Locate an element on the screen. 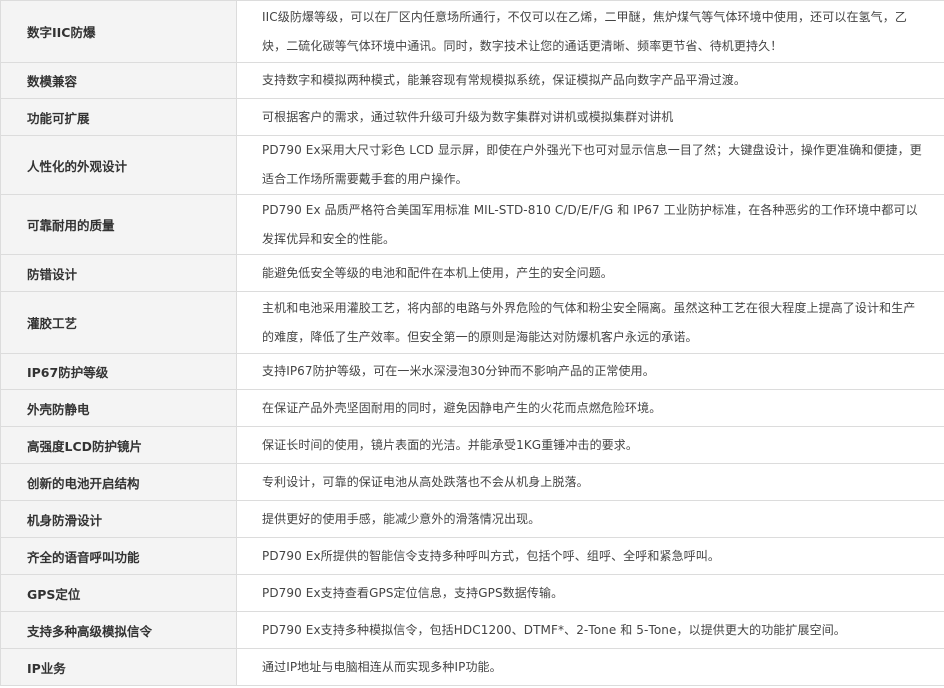 This screenshot has height=688, width=944. table-row: 防错设计 能避免低安全等级的电池和配件在本机上使用，产生的安全问题。 is located at coordinates (472, 273).